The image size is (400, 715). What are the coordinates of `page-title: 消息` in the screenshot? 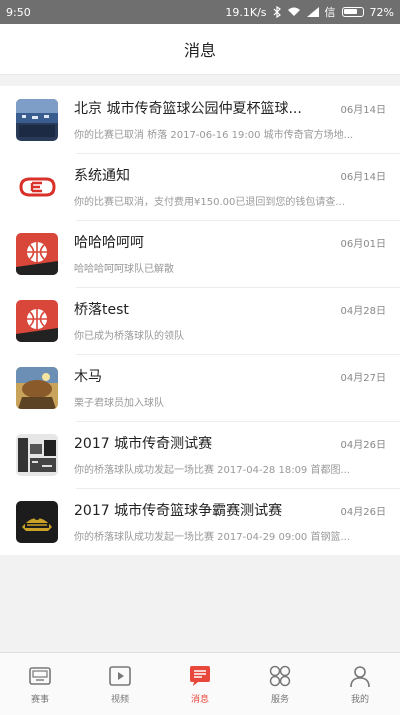 It's located at (199, 50).